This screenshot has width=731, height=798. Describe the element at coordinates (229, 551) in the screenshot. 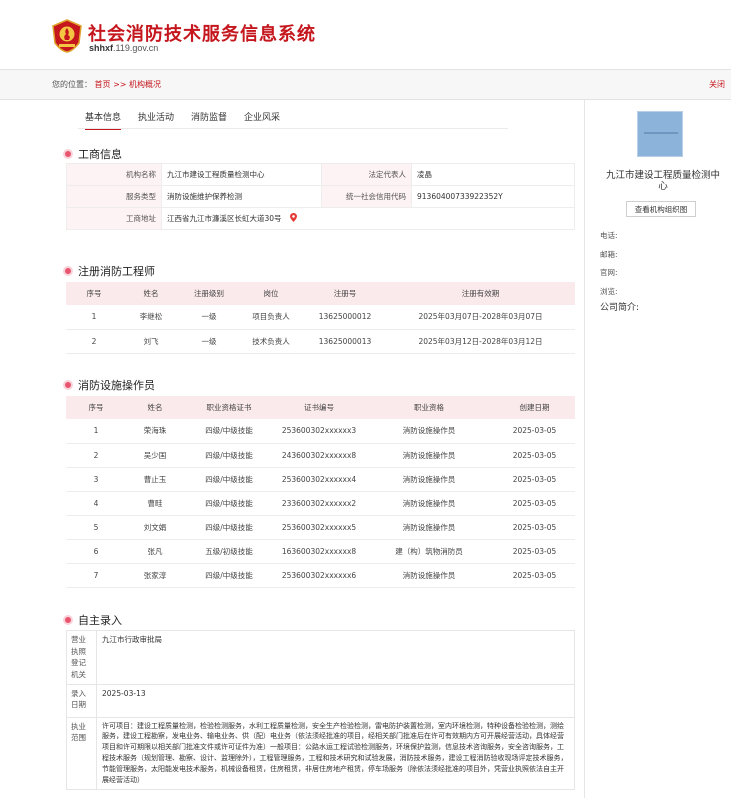

I see `table-cell: 五级/初级技能` at that location.